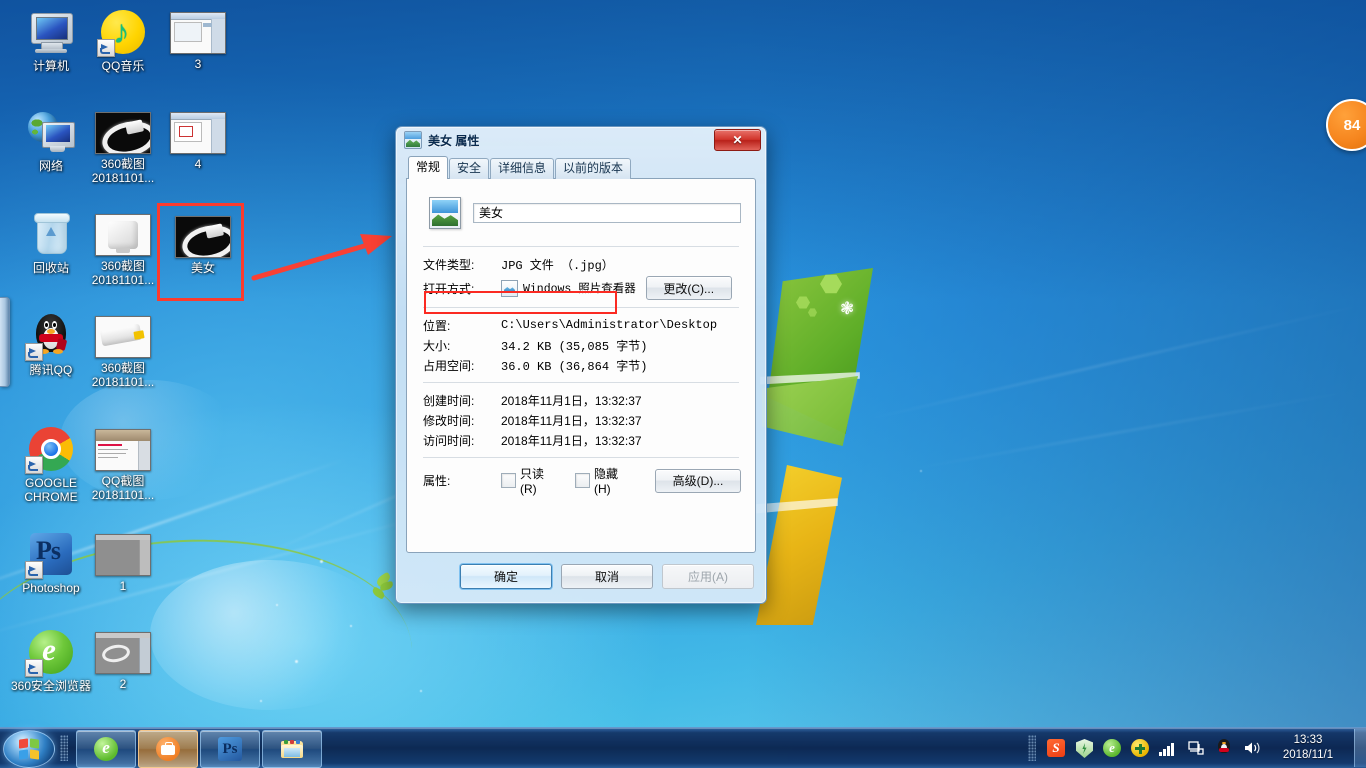 The width and height of the screenshot is (1366, 768). What do you see at coordinates (51, 234) in the screenshot?
I see `recycle-bin-icon` at bounding box center [51, 234].